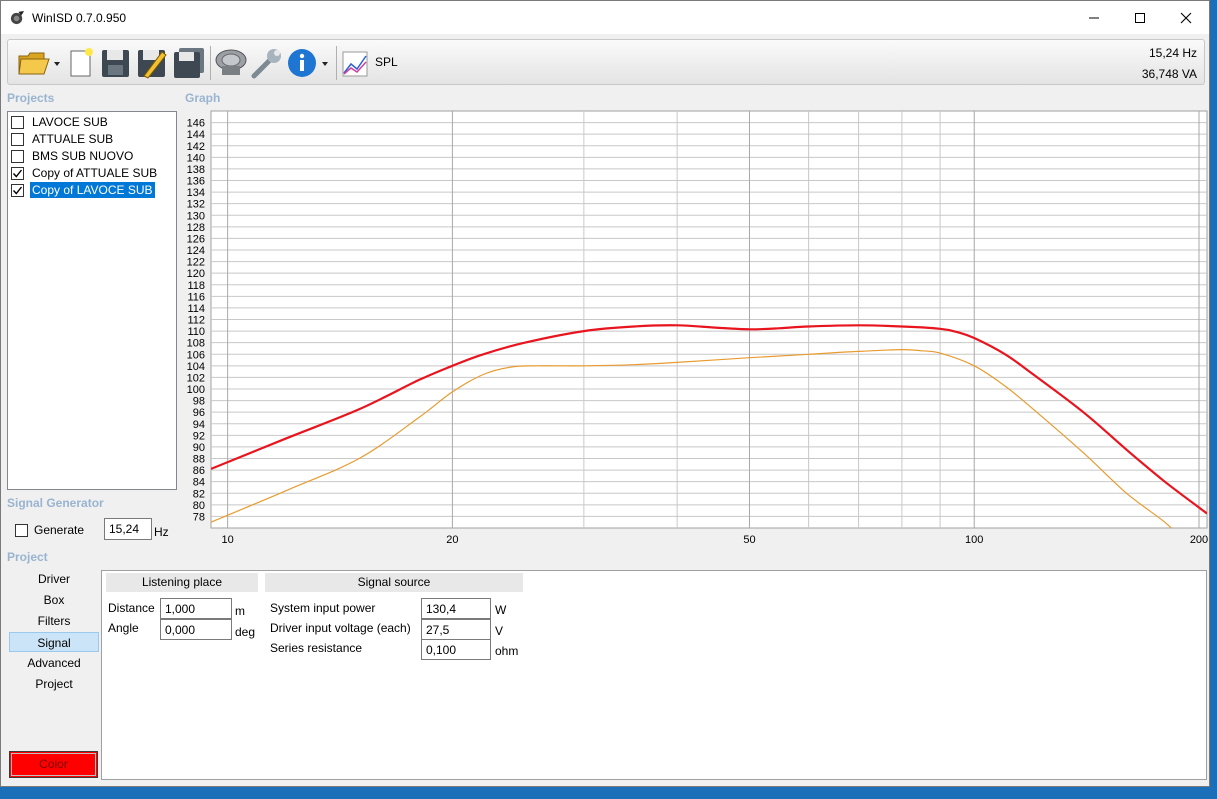 This screenshot has height=799, width=1217. What do you see at coordinates (228, 540) in the screenshot?
I see `x-tick-label: 10` at bounding box center [228, 540].